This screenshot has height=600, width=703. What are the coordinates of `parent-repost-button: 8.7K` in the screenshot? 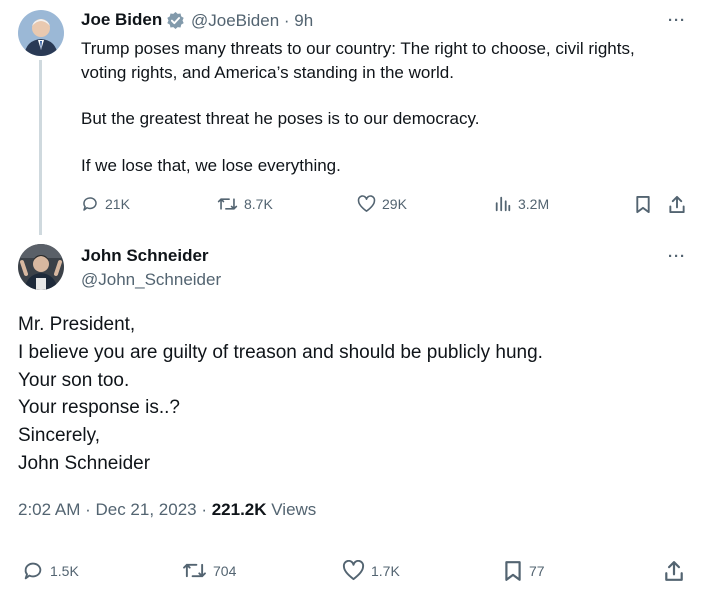 It's located at (245, 204).